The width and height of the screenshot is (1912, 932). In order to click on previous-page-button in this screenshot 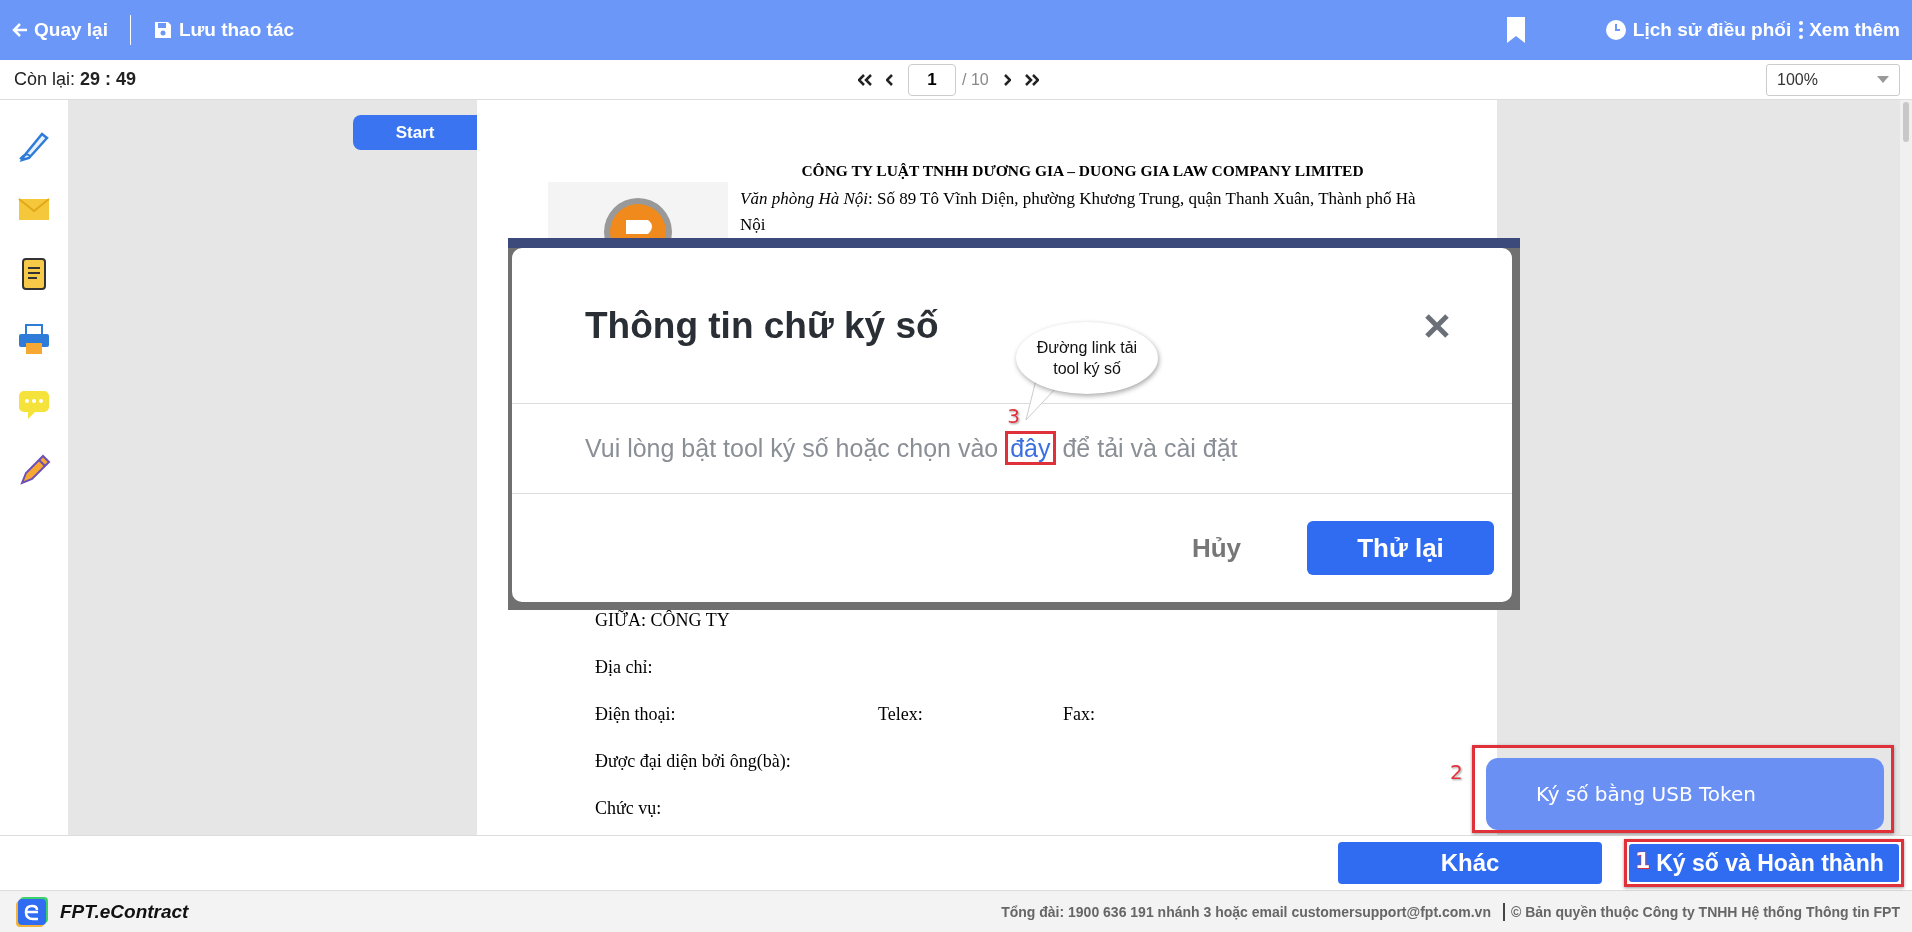, I will do `click(890, 80)`.